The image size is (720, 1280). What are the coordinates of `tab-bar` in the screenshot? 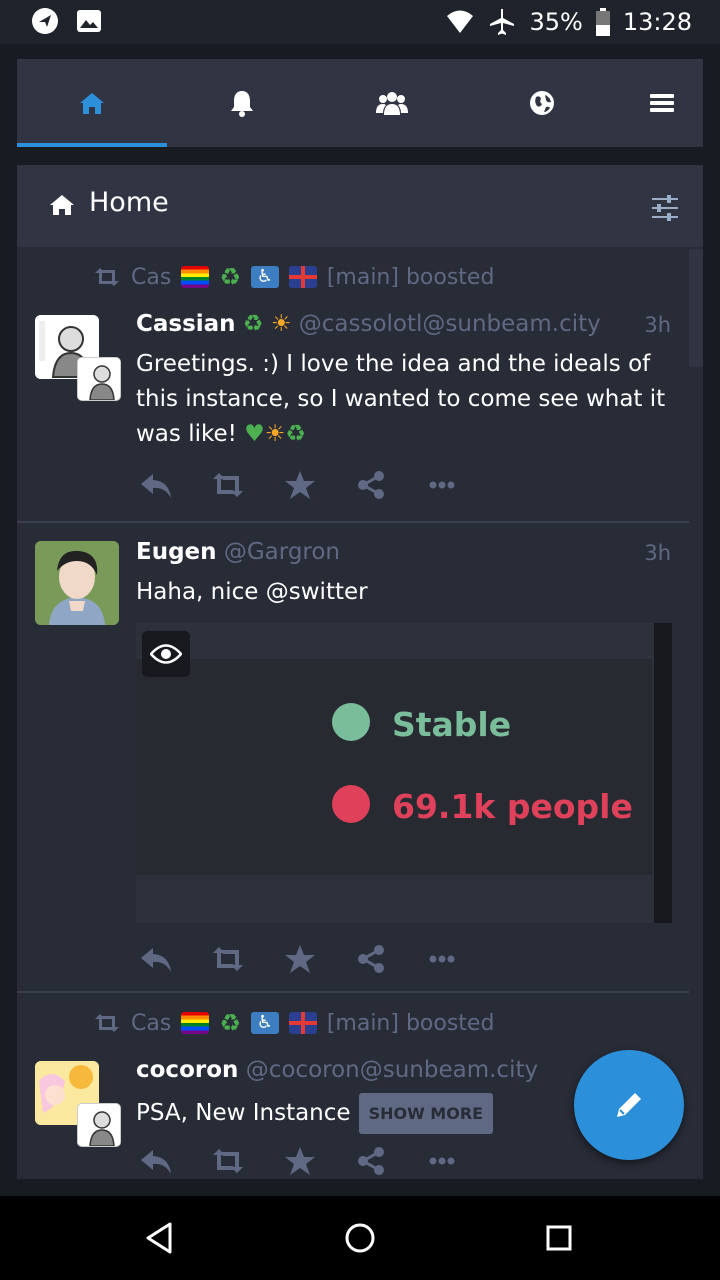 It's located at (360, 103).